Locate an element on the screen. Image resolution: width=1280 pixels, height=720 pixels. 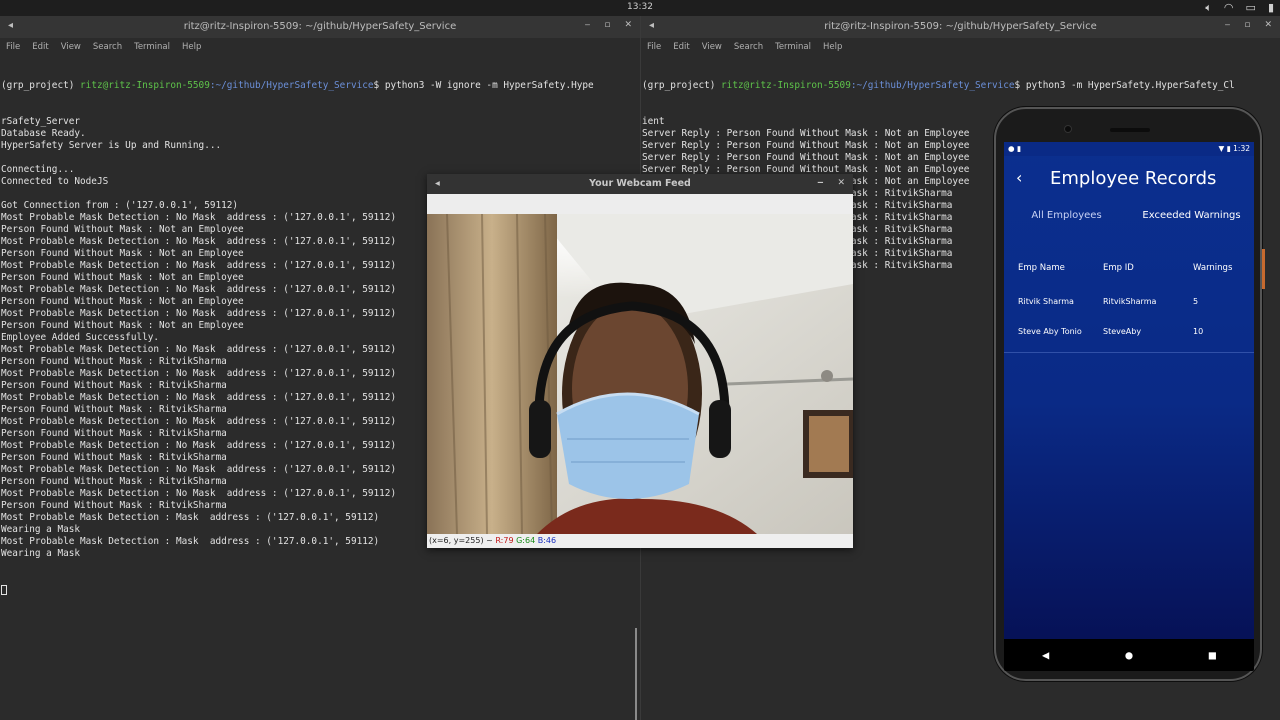
phone-status-time: 1:32 is located at coordinates (1241, 148).